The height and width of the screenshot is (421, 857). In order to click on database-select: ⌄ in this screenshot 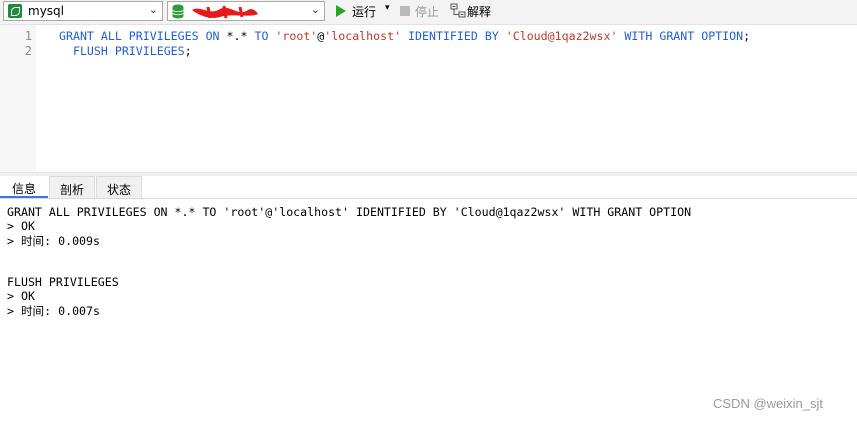, I will do `click(246, 11)`.